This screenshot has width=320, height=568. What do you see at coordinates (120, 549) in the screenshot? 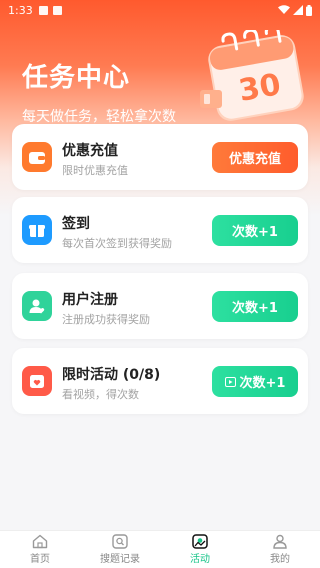
I see `tab-search-record: 搜题记录` at bounding box center [120, 549].